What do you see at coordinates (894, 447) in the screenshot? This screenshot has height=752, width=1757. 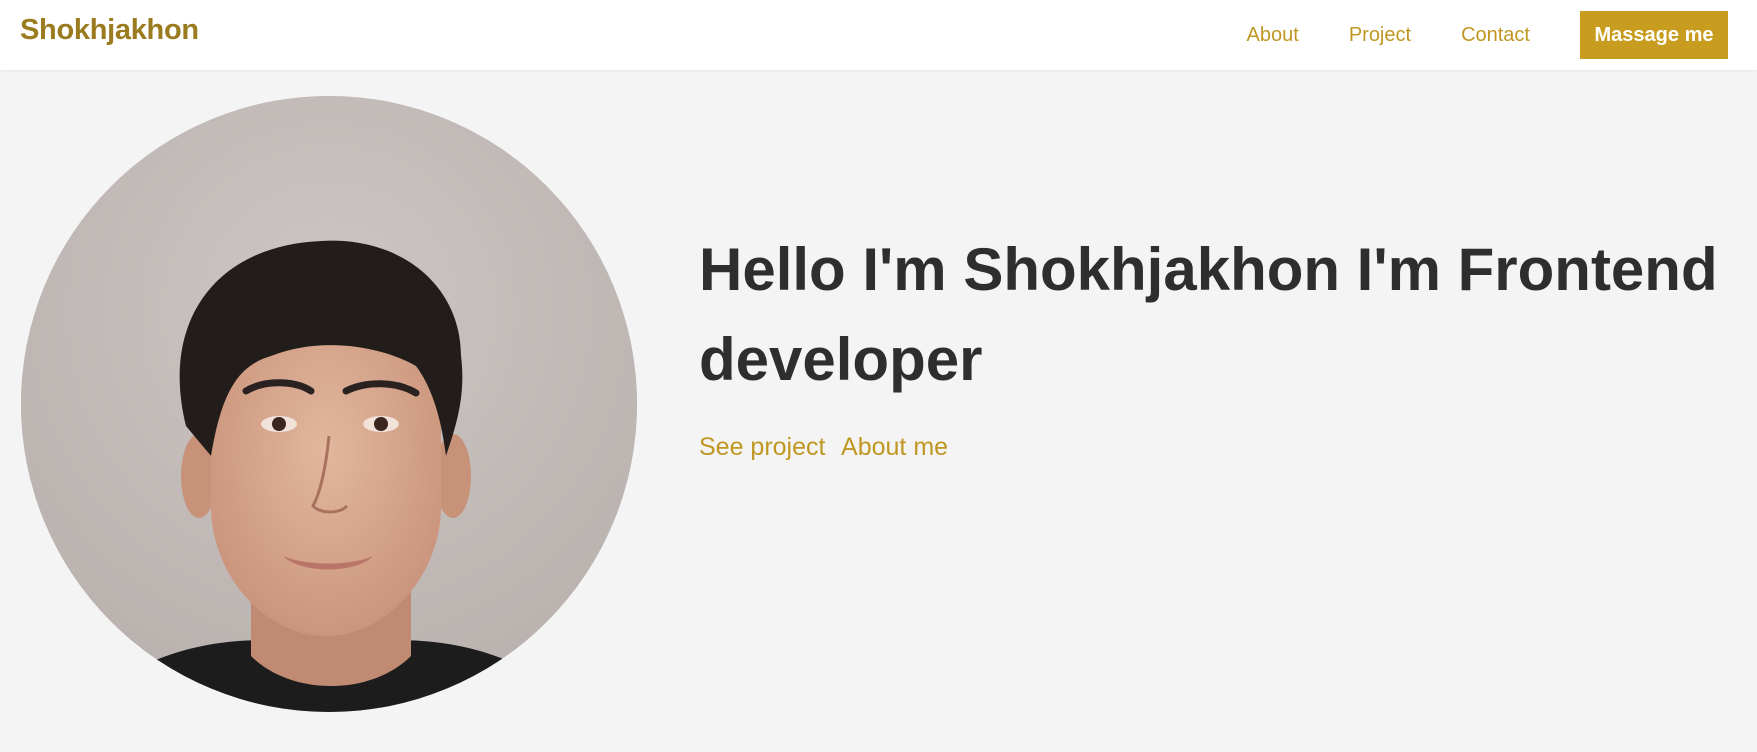 I see `about-me-link: About me` at bounding box center [894, 447].